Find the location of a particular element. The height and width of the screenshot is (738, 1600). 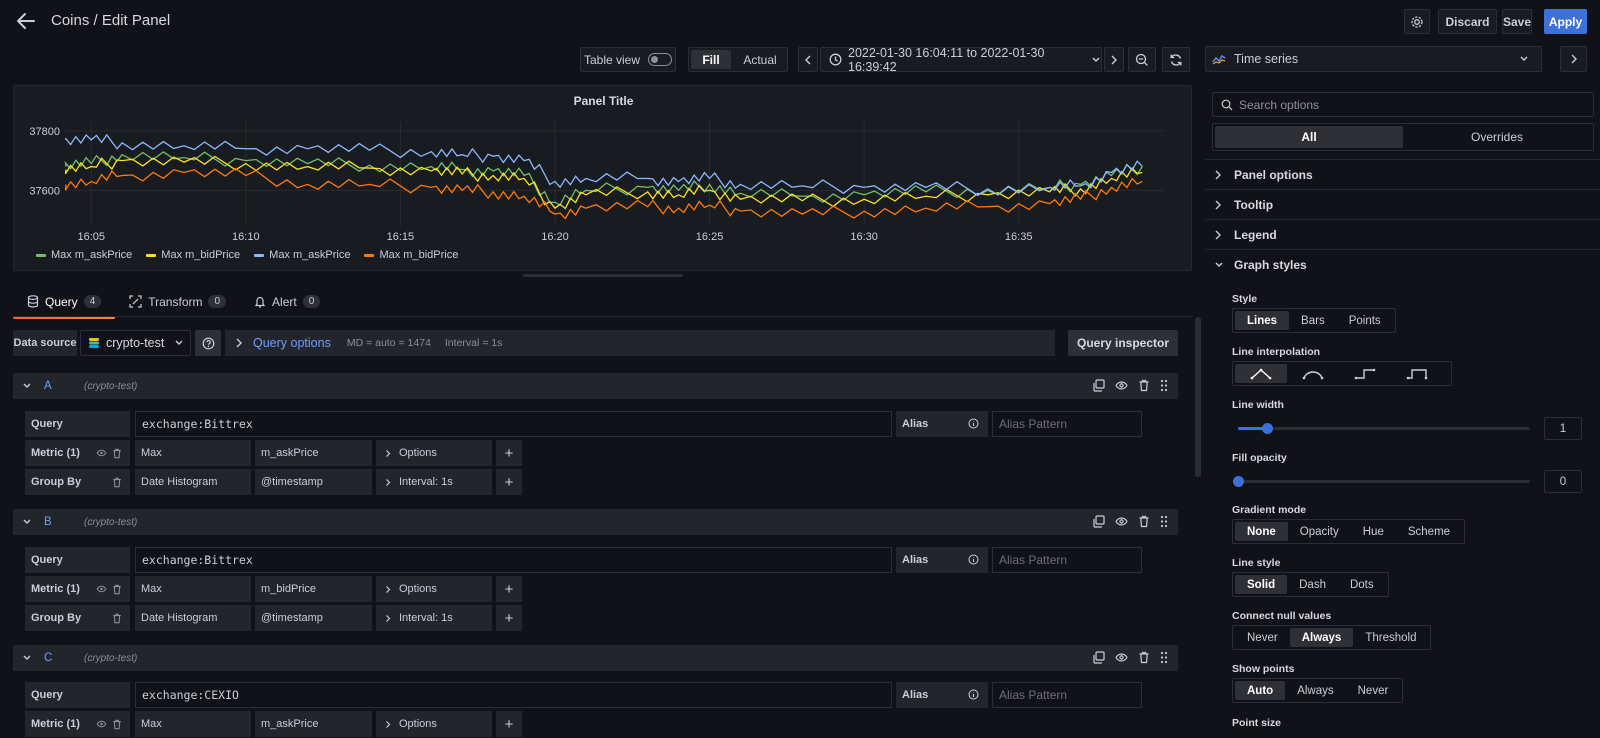

query-row-header: C (crypto-test) is located at coordinates (595, 658).